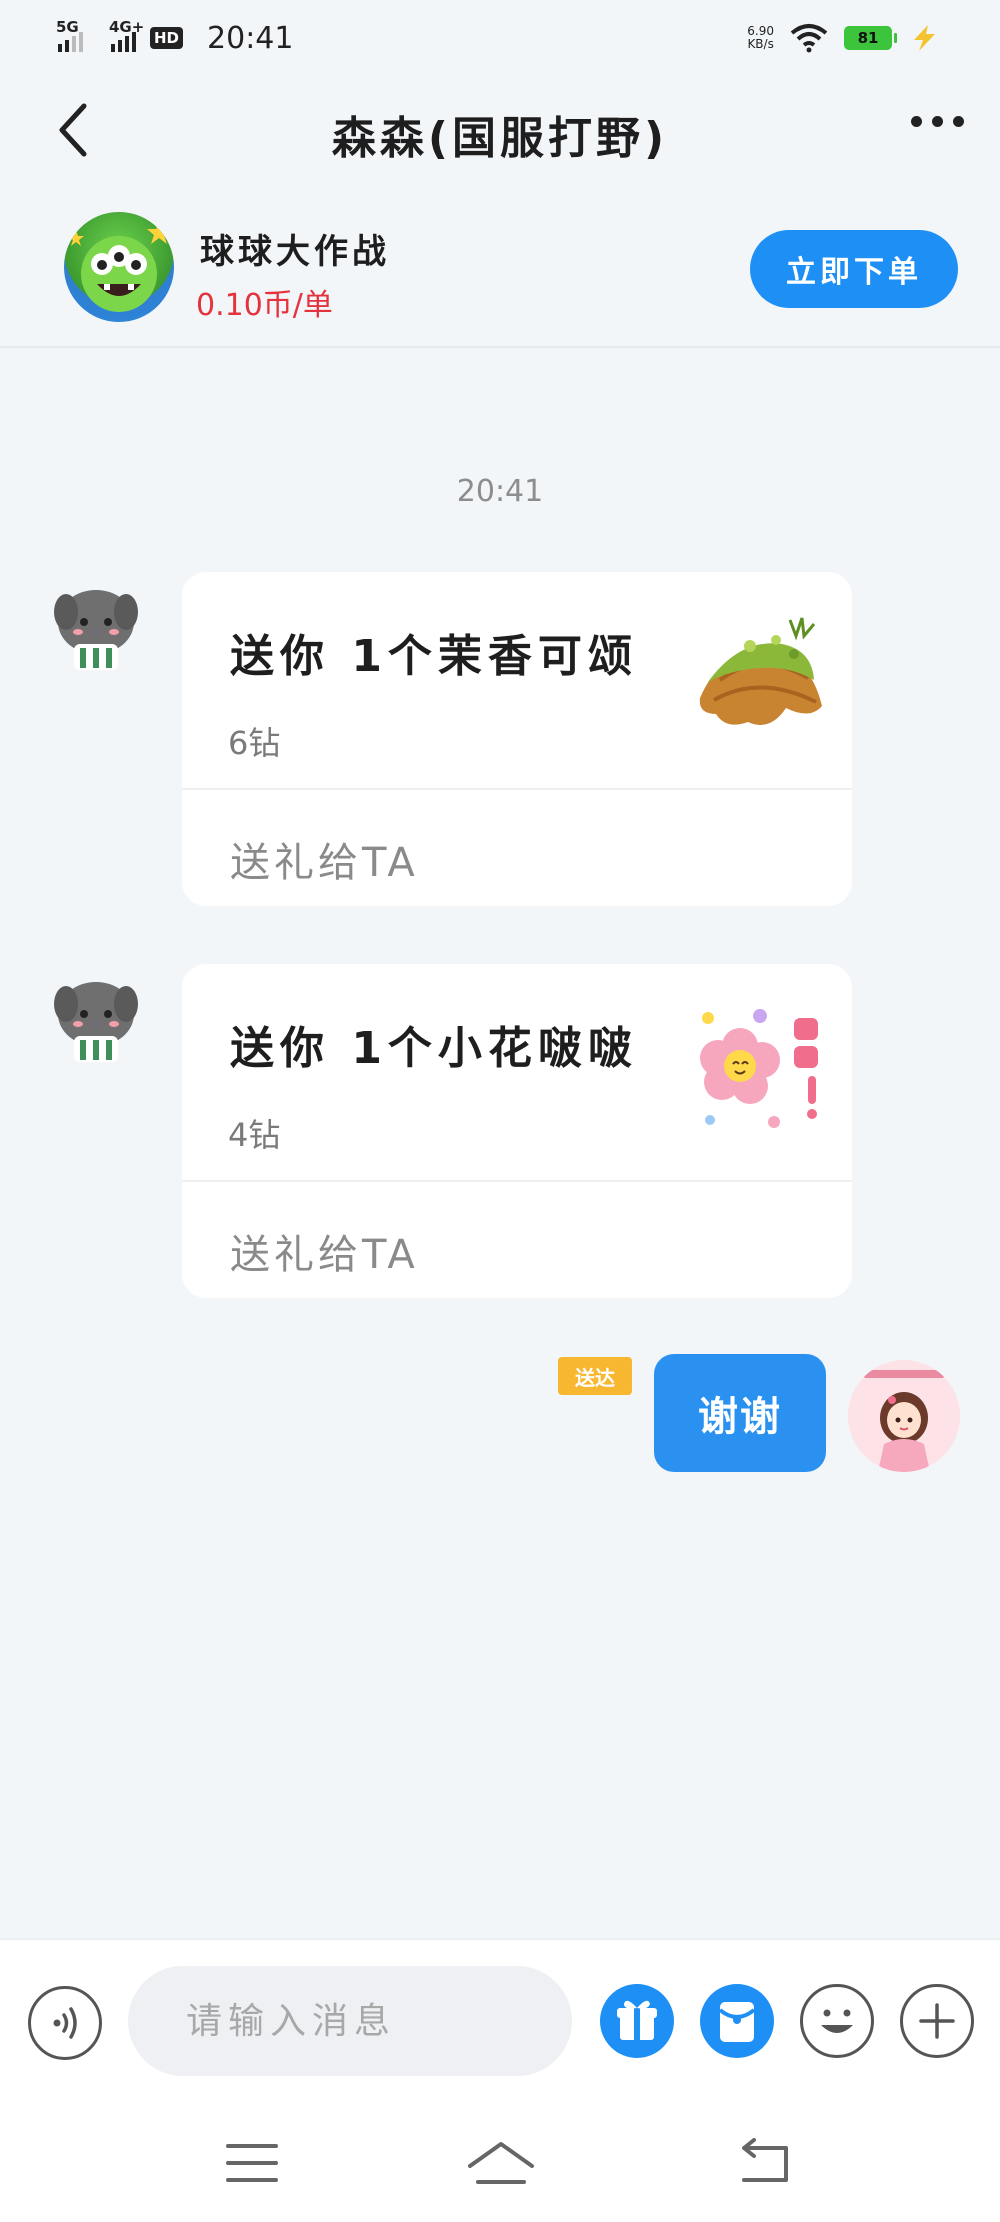 The image size is (1000, 2222). Describe the element at coordinates (854, 269) in the screenshot. I see `order-now-button: 立即下单` at that location.